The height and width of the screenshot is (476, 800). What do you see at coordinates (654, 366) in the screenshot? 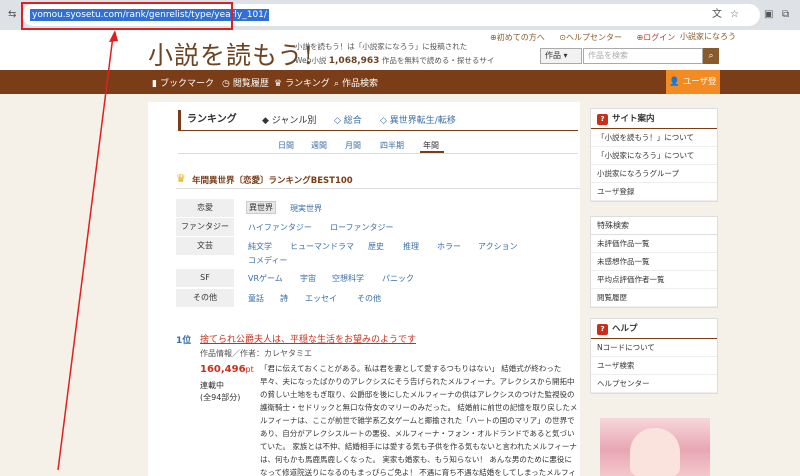
I see `sidebar-link-user-search: ユーザ検索` at bounding box center [654, 366].